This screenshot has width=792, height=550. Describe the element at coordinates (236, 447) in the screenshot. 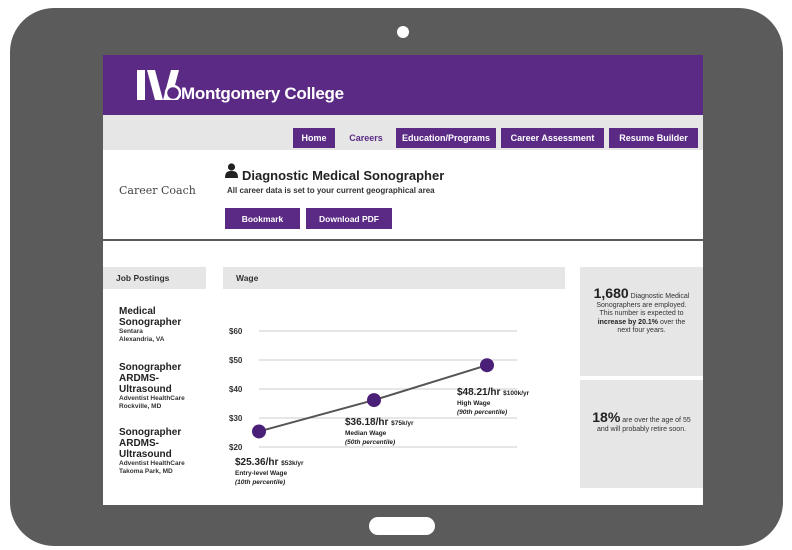

I see `y-tick-label: $20` at that location.